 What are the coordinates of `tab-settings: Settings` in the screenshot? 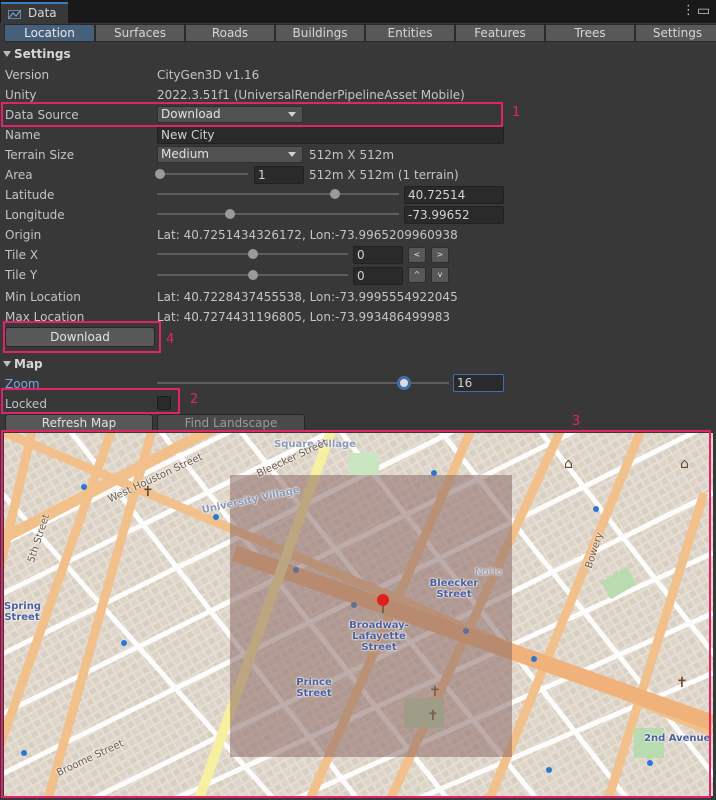 It's located at (675, 33).